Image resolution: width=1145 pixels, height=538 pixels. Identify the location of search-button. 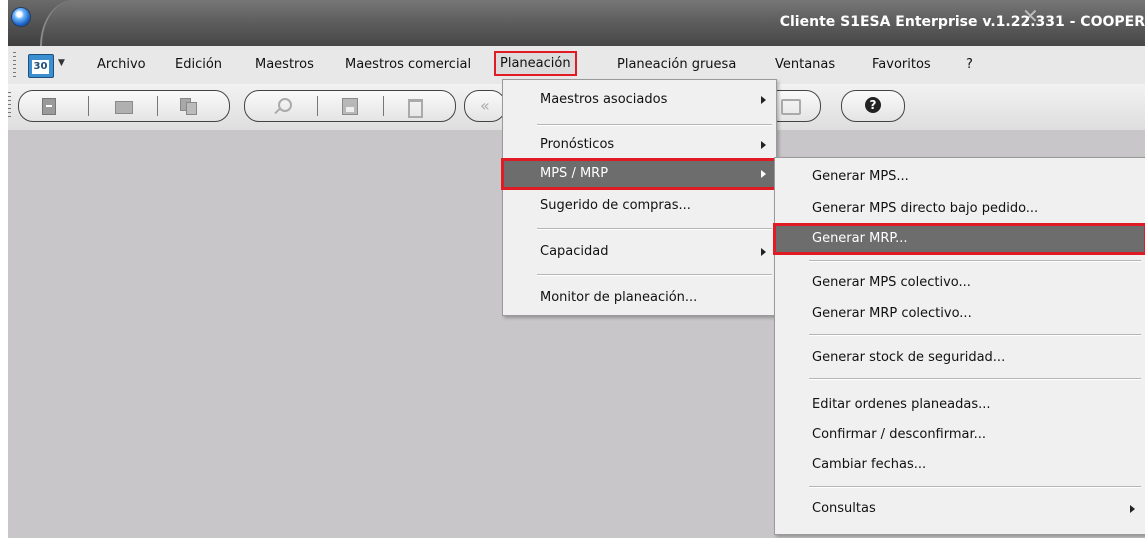
(284, 106).